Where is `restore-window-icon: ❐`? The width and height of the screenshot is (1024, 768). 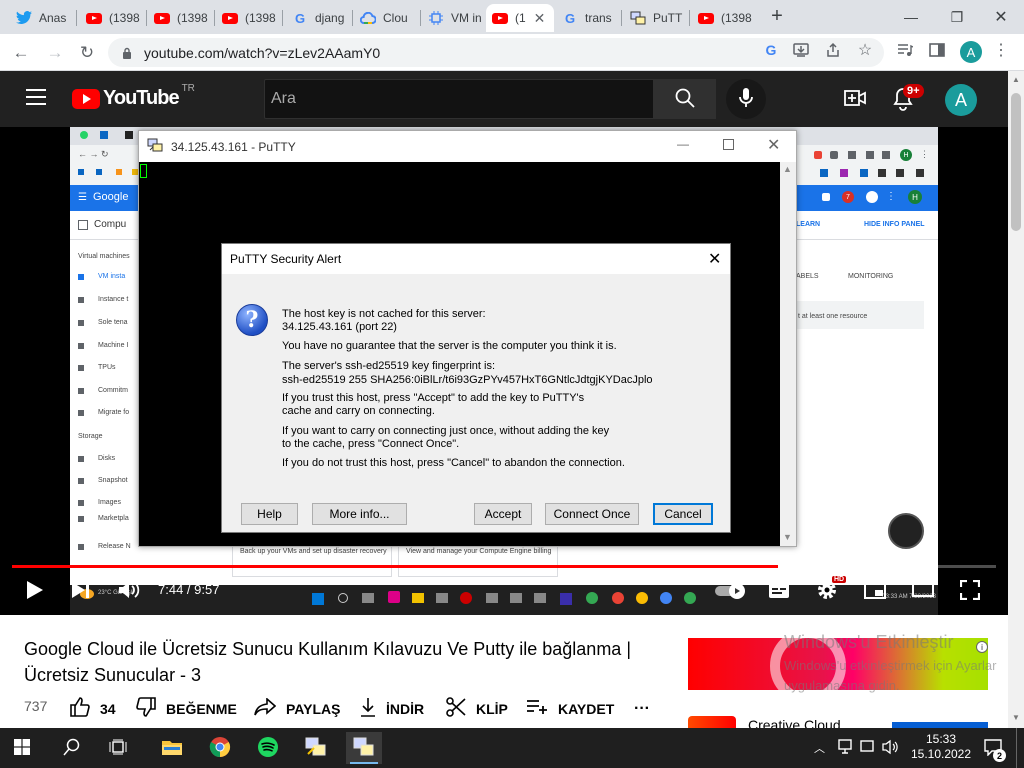 restore-window-icon: ❐ is located at coordinates (957, 17).